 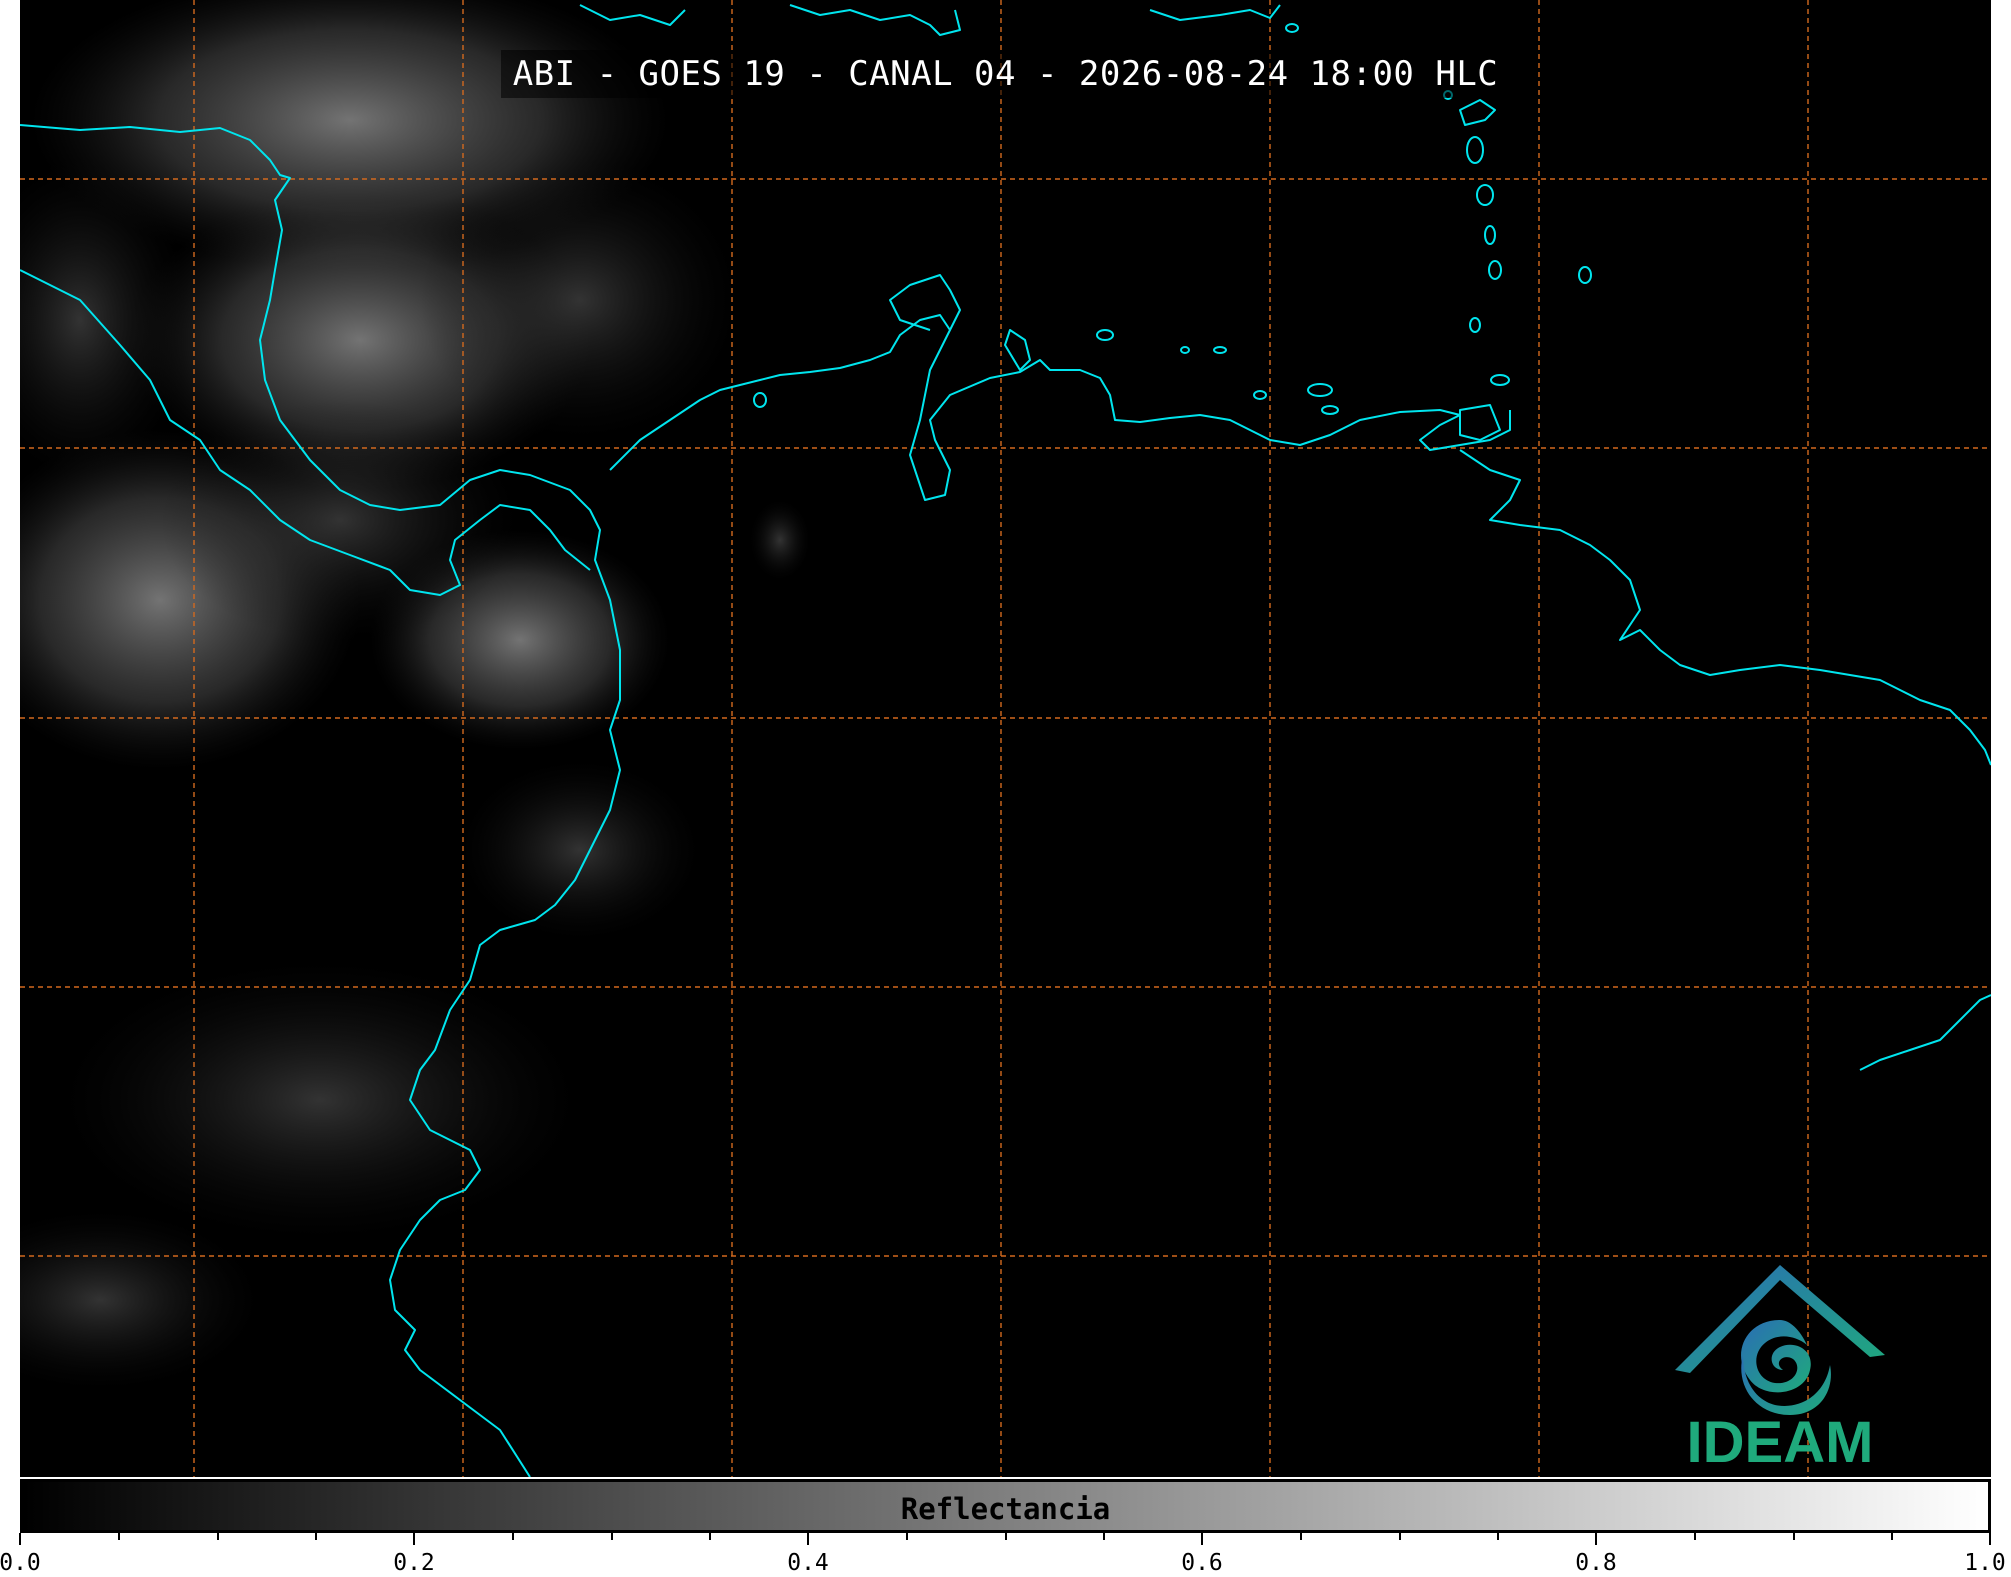 What do you see at coordinates (20, 1563) in the screenshot?
I see `colorbar-tick-label: 0.0` at bounding box center [20, 1563].